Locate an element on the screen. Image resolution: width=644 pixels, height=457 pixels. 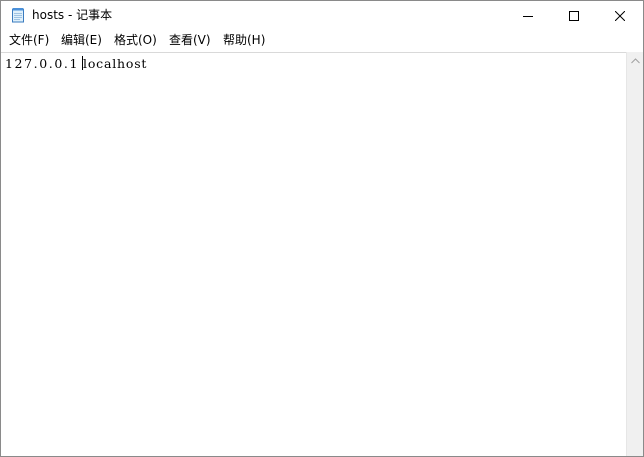
ip-address-text: 127.0.0.1 is located at coordinates (42, 63).